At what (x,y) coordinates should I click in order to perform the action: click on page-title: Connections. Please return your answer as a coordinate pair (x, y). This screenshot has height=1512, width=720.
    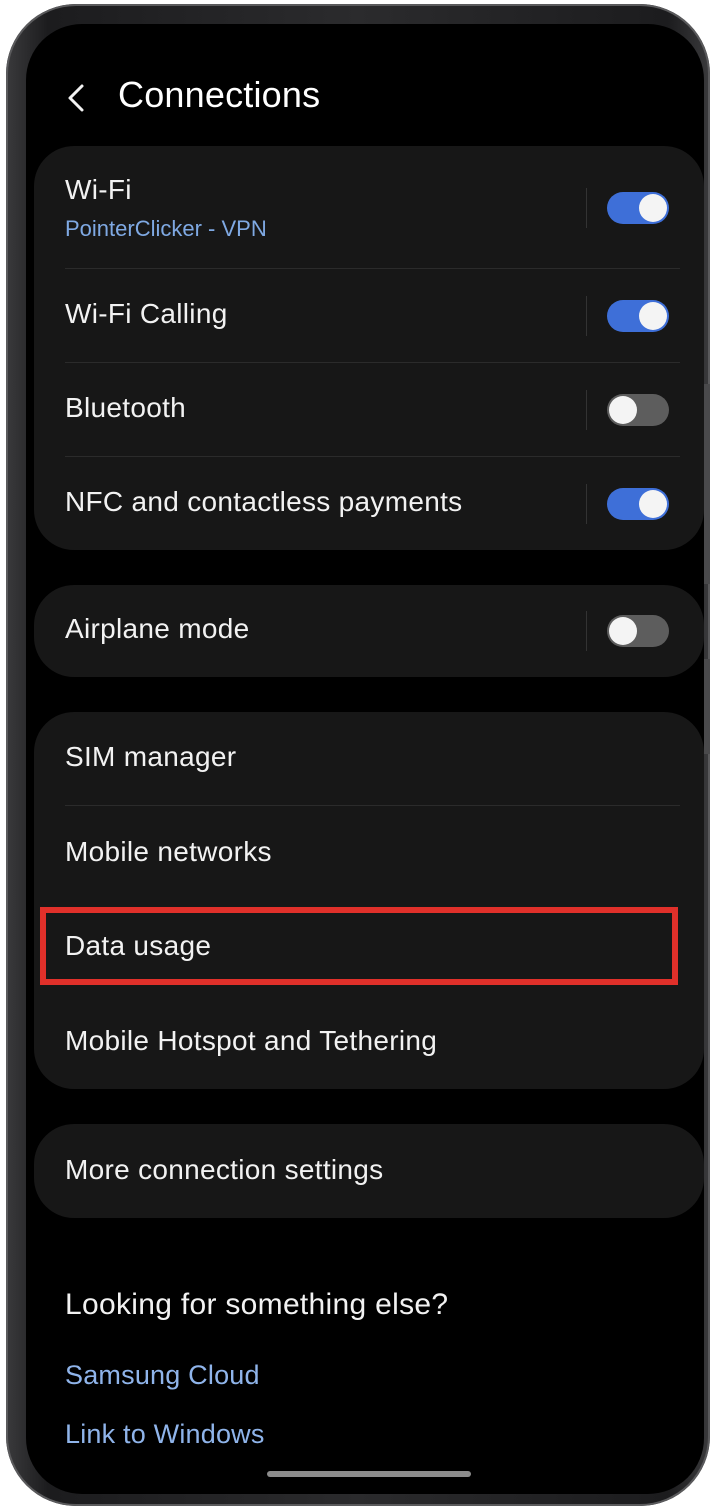
    Looking at the image, I should click on (219, 94).